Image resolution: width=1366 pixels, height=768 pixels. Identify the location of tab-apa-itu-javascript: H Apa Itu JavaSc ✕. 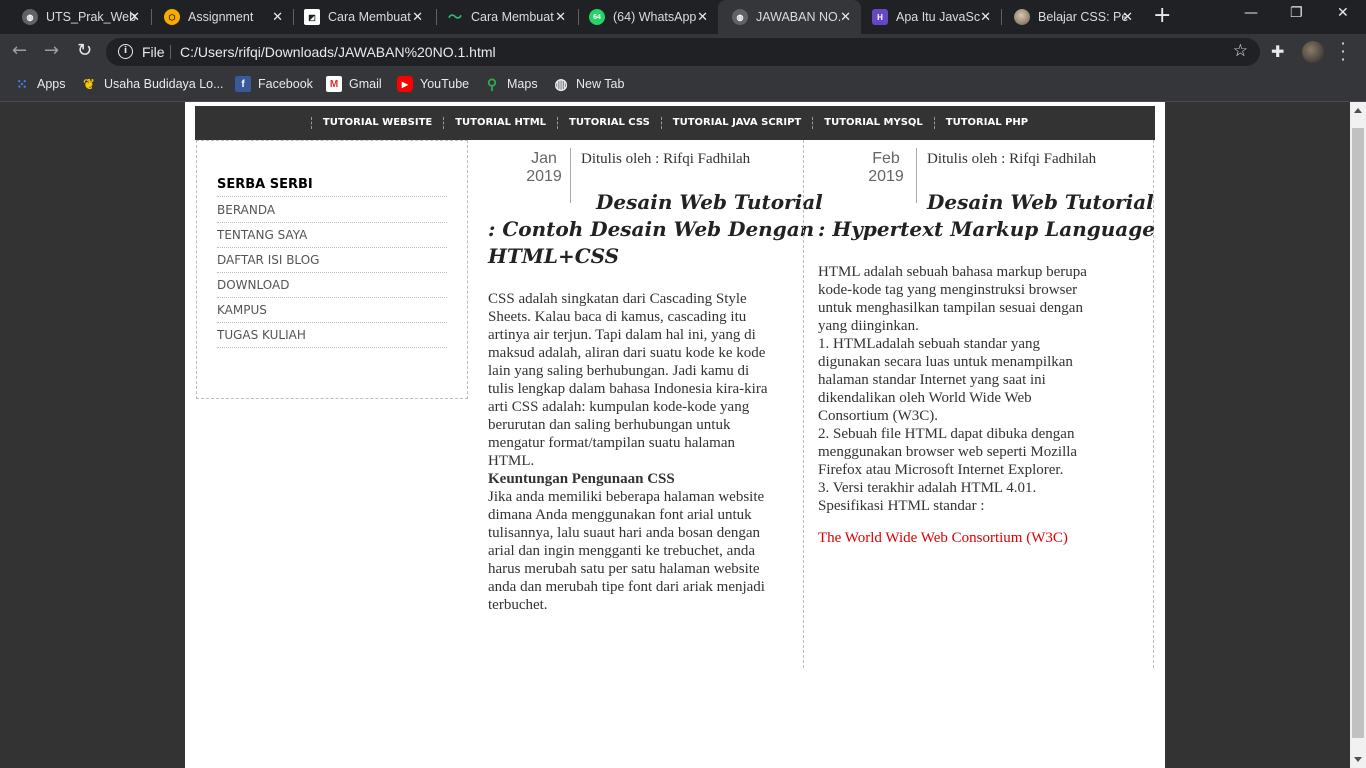
(929, 17).